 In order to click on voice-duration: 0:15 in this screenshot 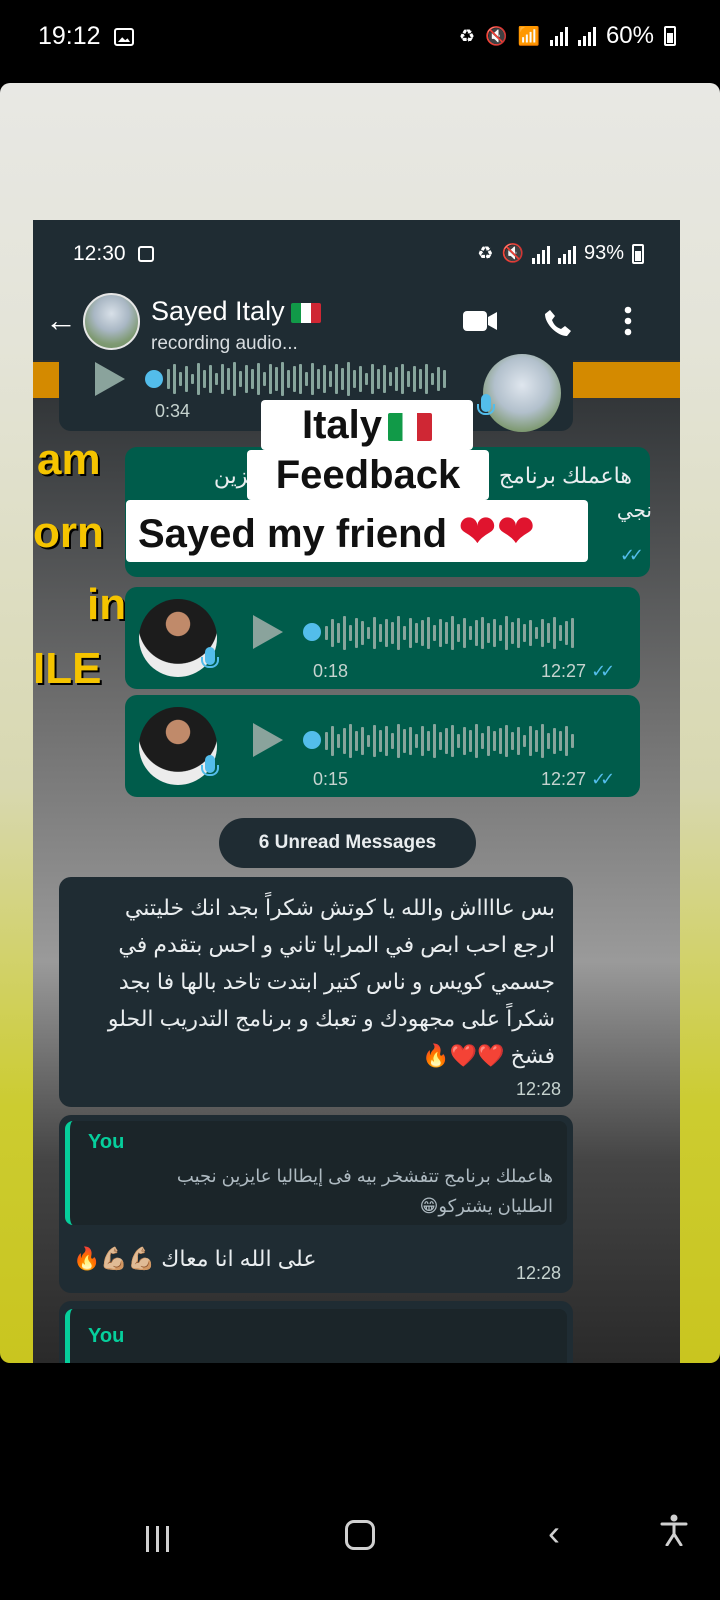, I will do `click(331, 779)`.